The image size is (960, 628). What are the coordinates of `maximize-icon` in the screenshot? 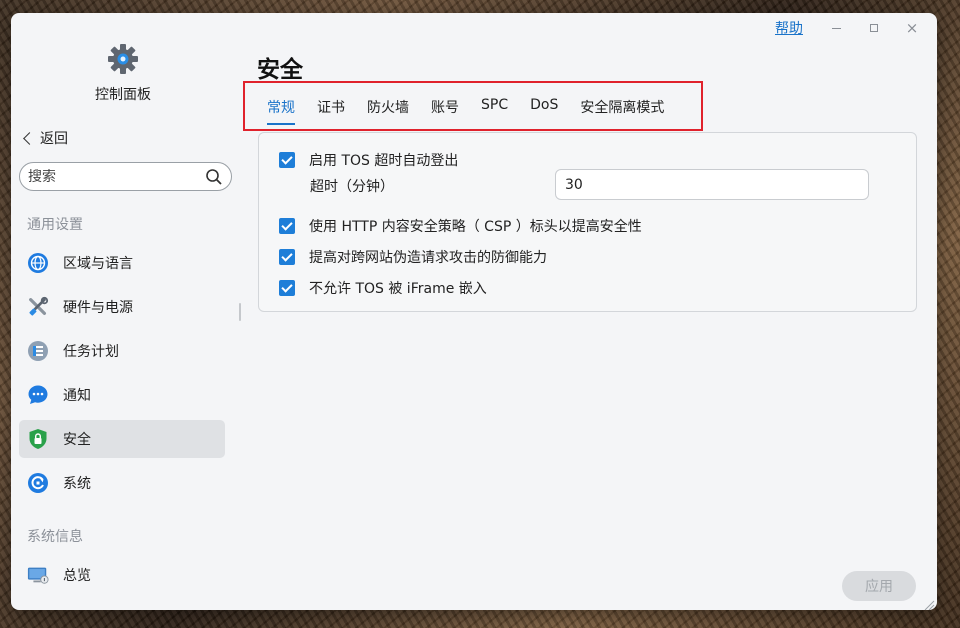 It's located at (874, 28).